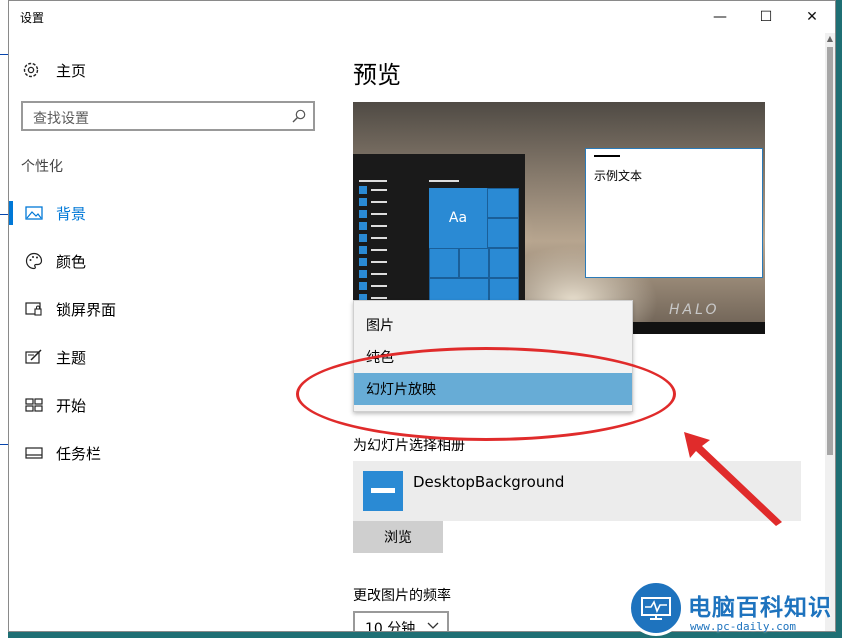  Describe the element at coordinates (433, 625) in the screenshot. I see `chevron-down-icon` at that location.